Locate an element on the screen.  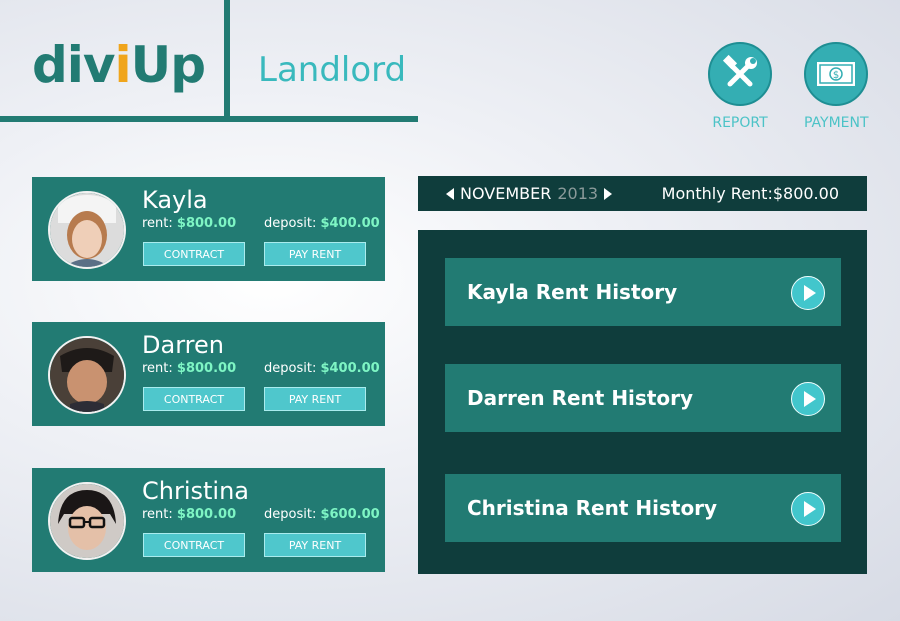
report-button: REPORT is located at coordinates (740, 86).